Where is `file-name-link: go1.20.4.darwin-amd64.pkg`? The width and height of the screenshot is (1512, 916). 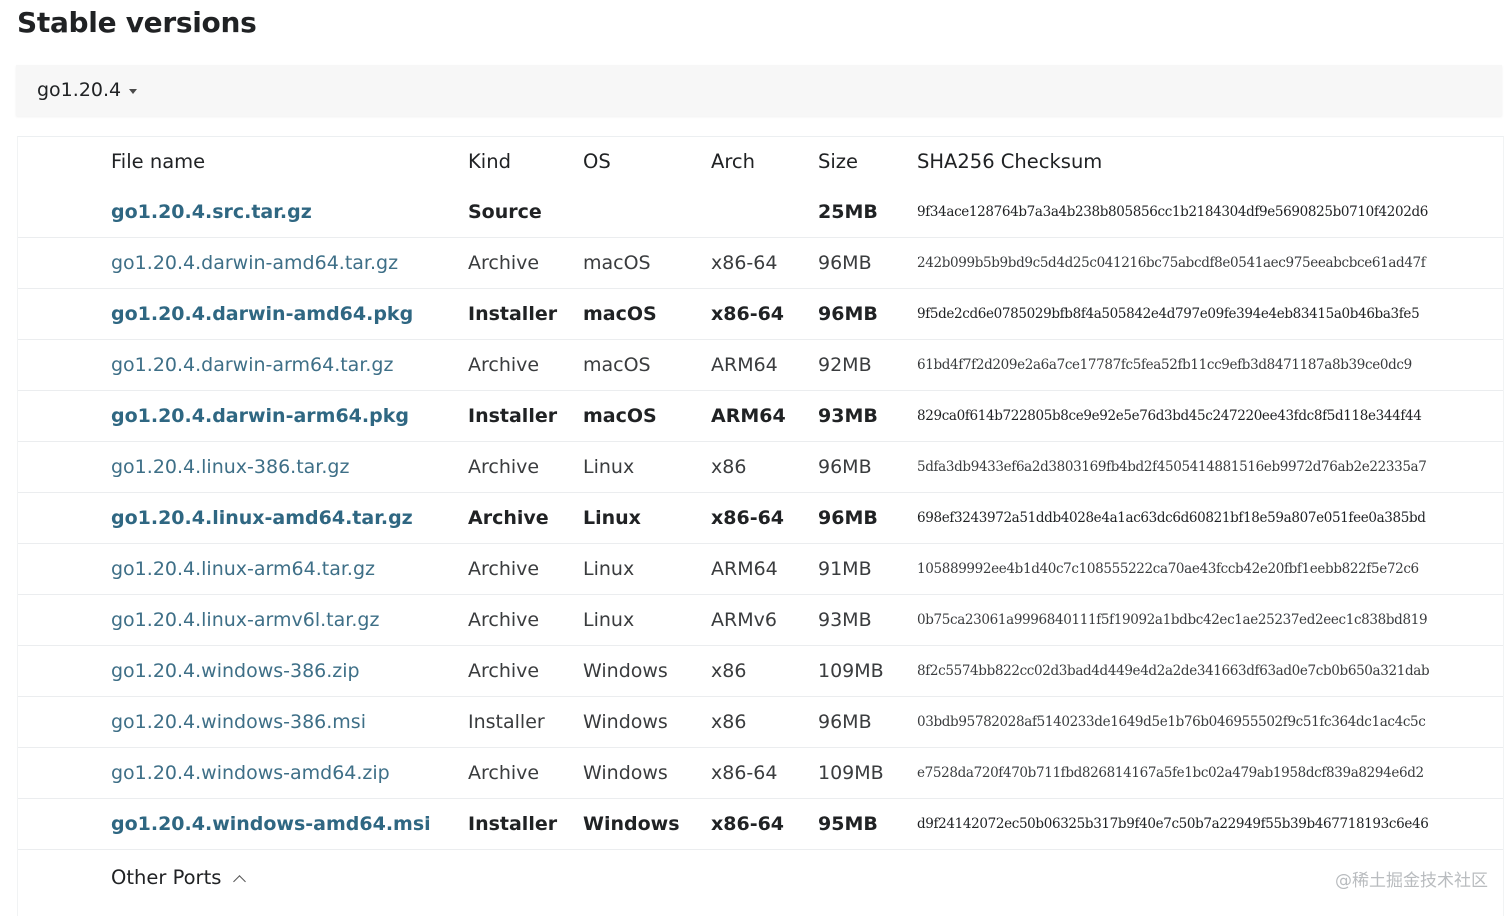 file-name-link: go1.20.4.darwin-amd64.pkg is located at coordinates (262, 314).